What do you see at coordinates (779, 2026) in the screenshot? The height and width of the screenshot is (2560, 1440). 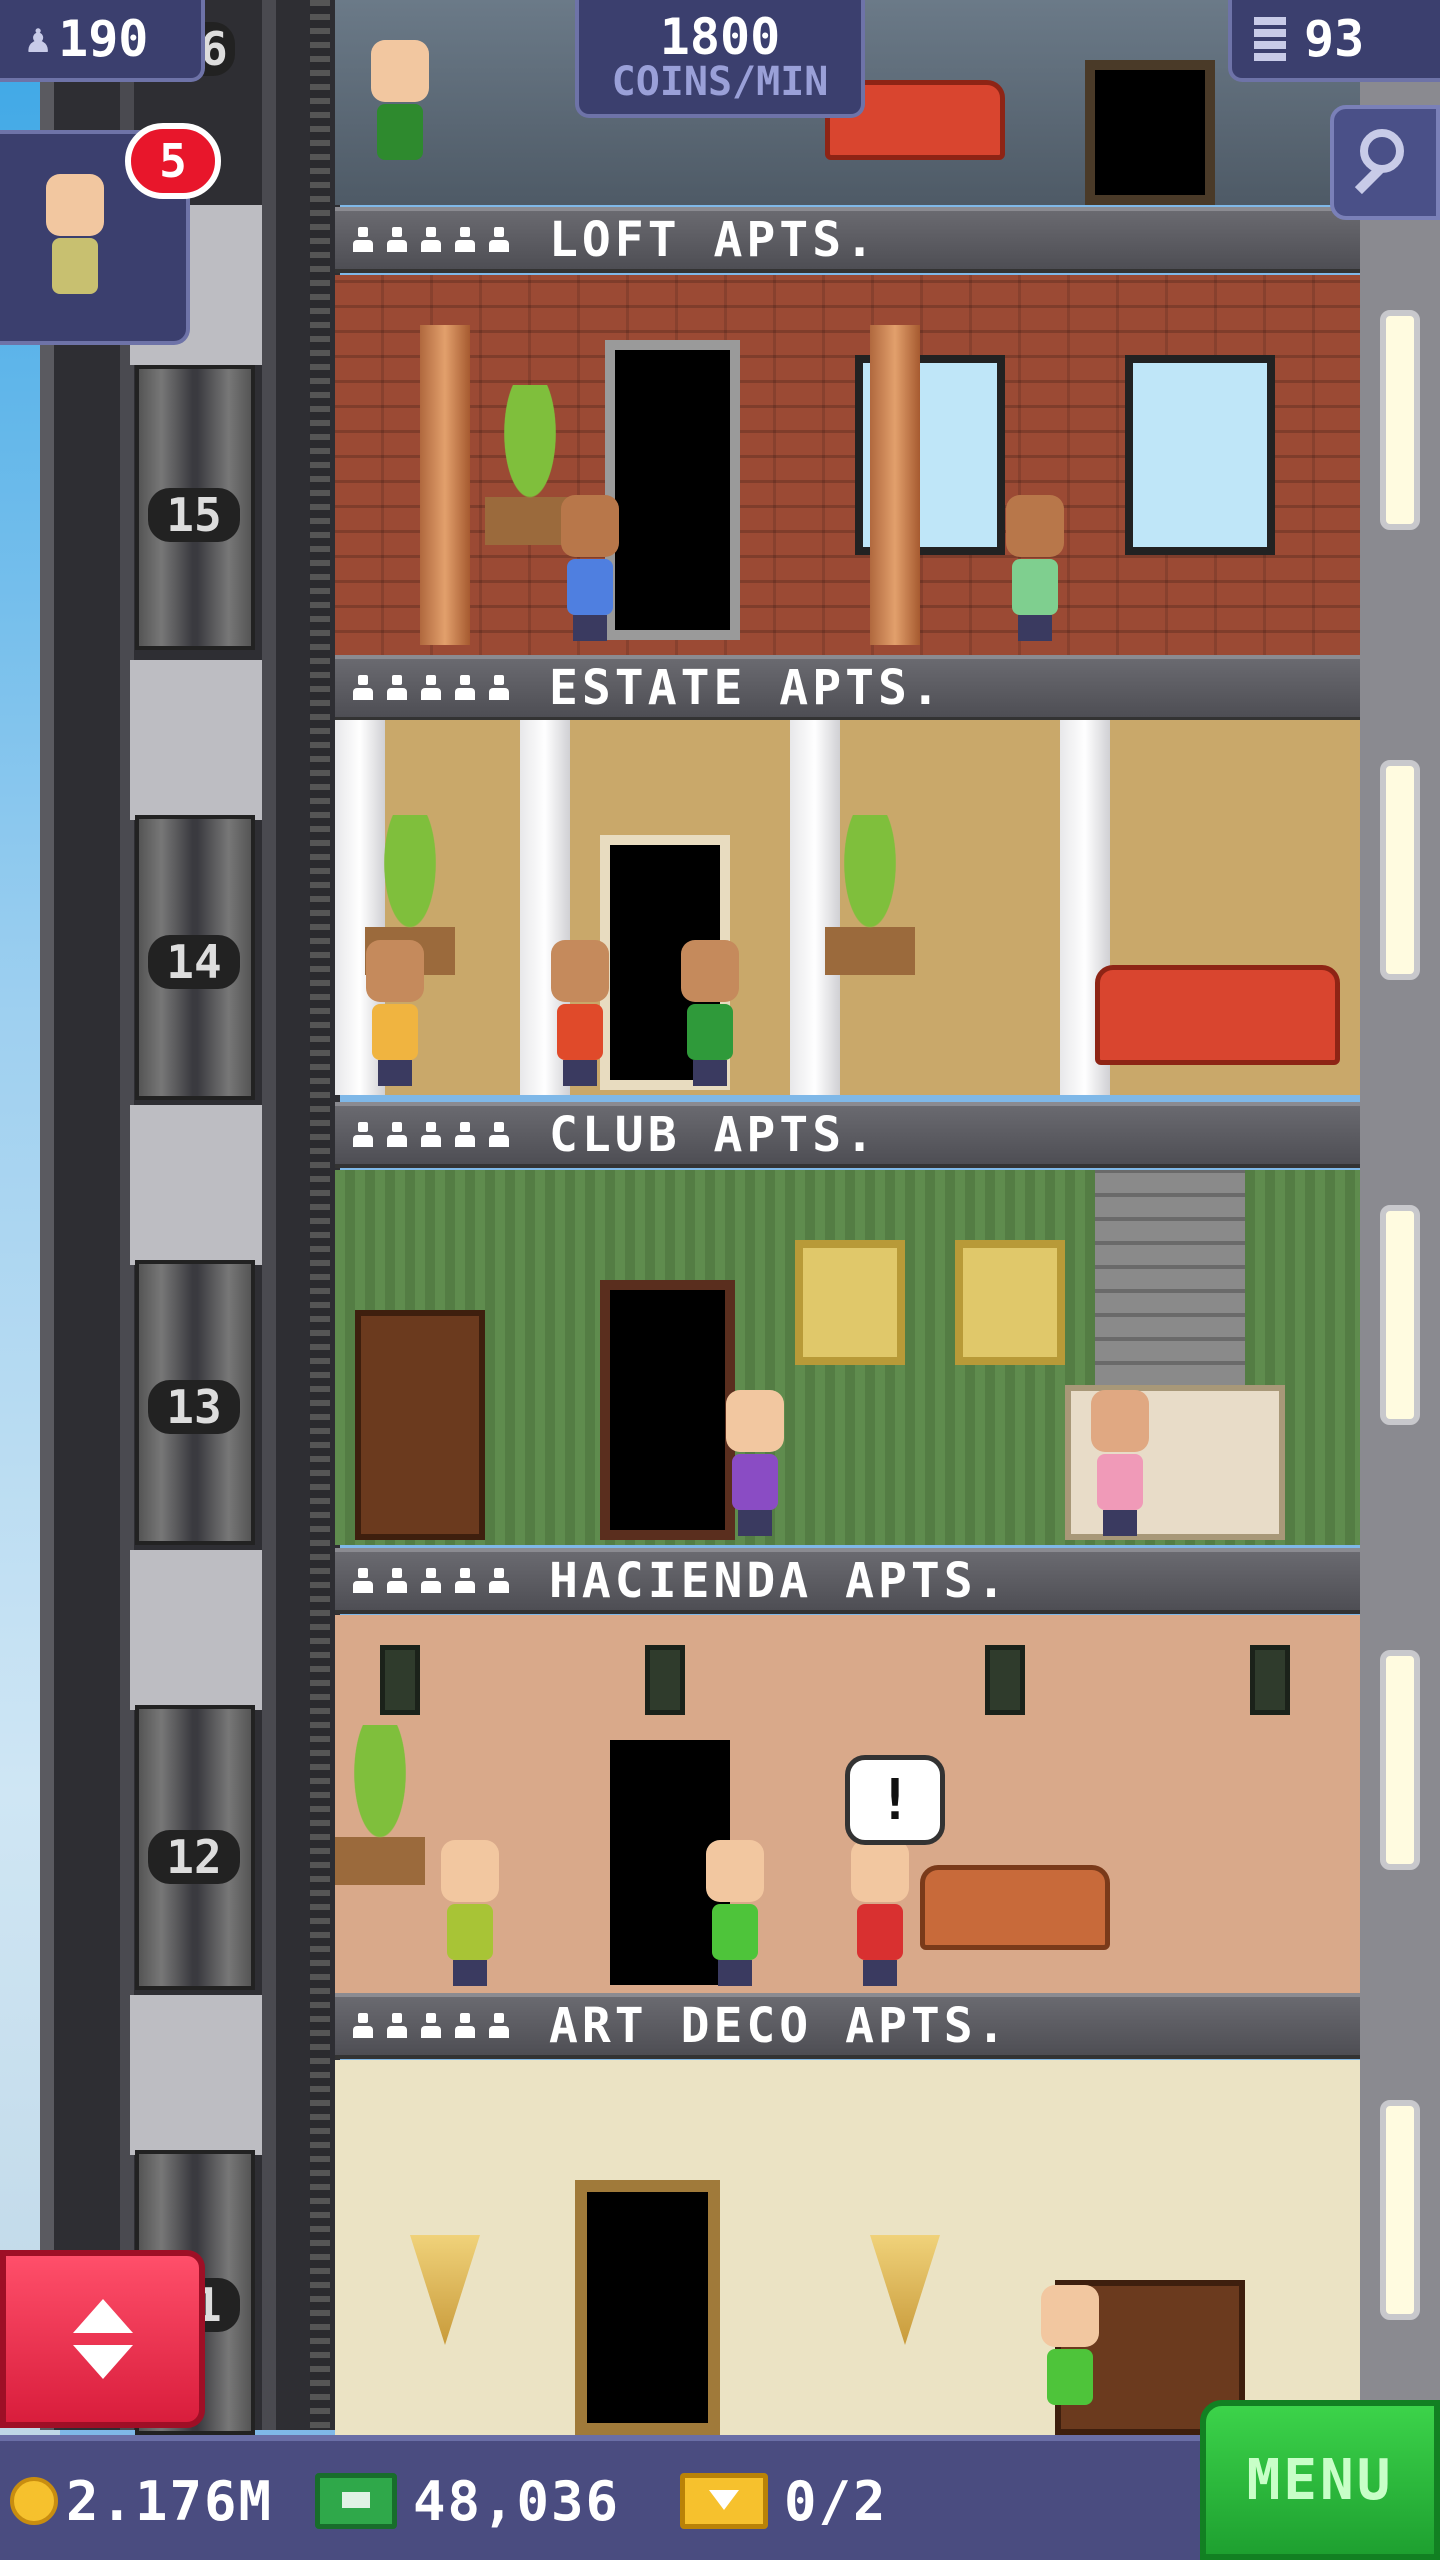 I see `floor-name: ART DECO APTS.` at bounding box center [779, 2026].